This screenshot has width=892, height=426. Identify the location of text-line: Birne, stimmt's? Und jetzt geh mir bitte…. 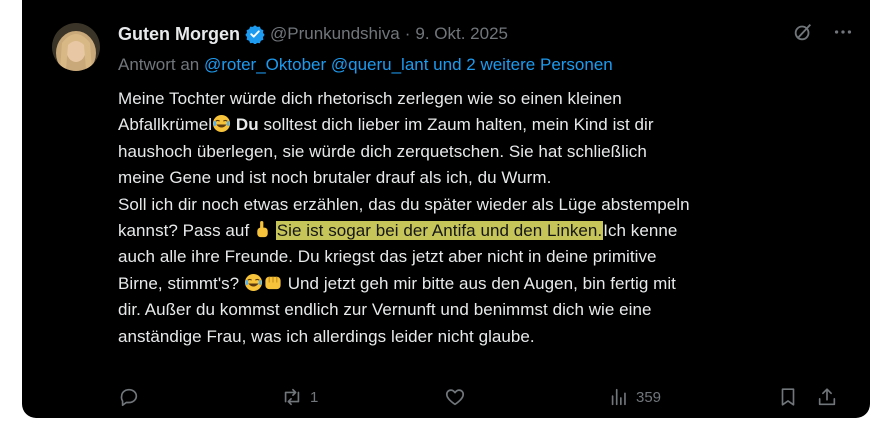
(483, 284).